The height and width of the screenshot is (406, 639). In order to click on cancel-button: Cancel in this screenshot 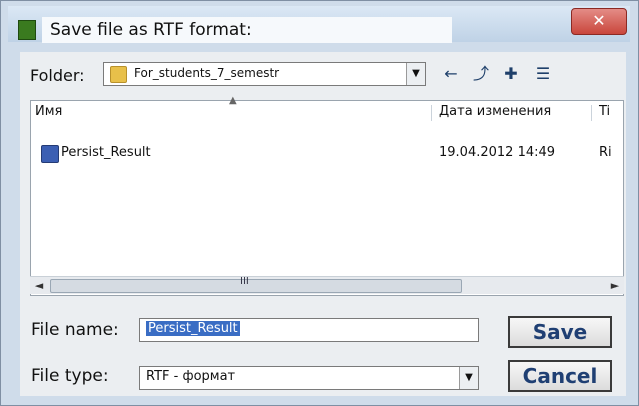, I will do `click(560, 376)`.